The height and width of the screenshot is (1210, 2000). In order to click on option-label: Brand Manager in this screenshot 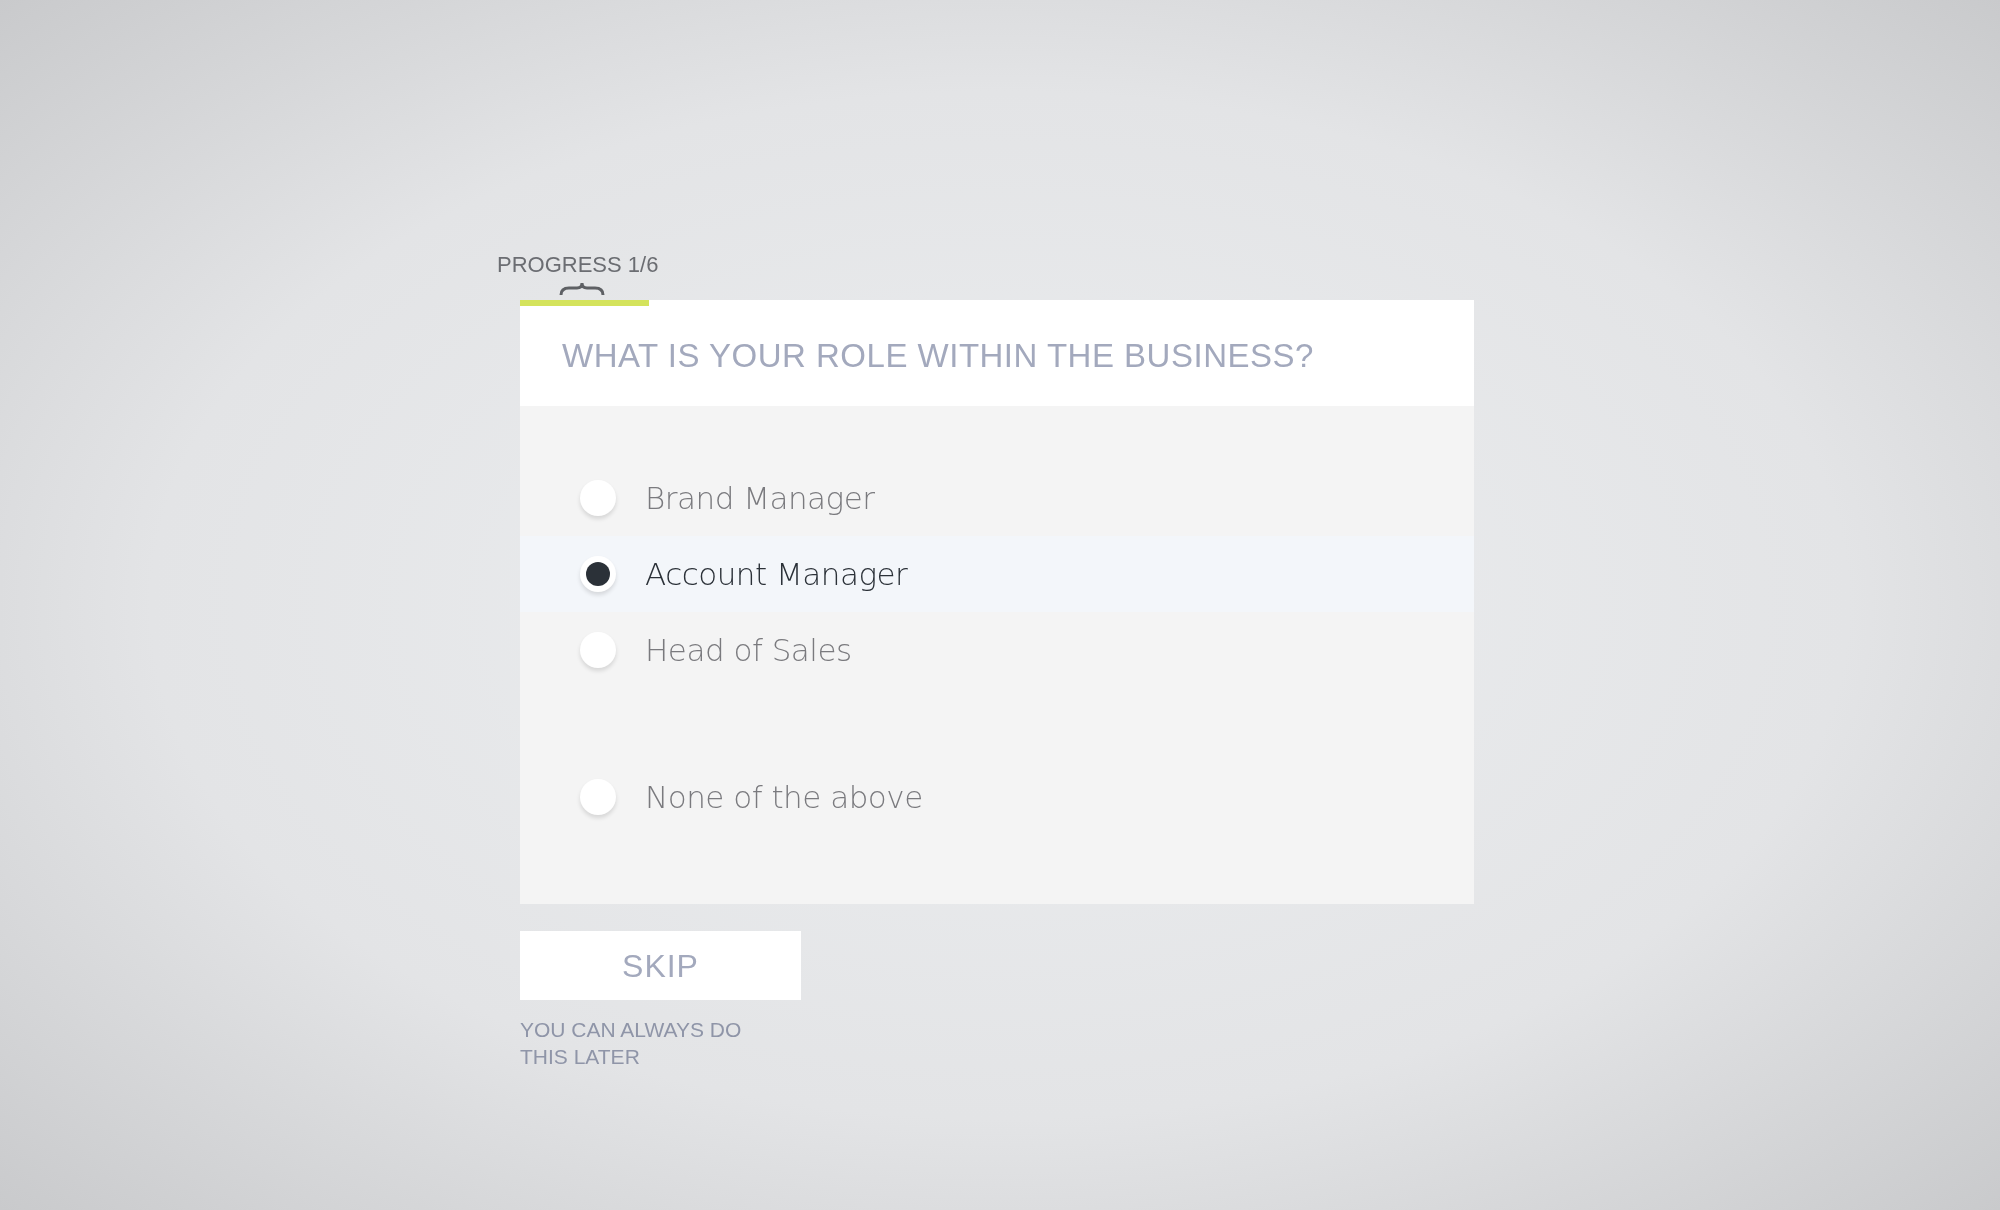, I will do `click(760, 498)`.